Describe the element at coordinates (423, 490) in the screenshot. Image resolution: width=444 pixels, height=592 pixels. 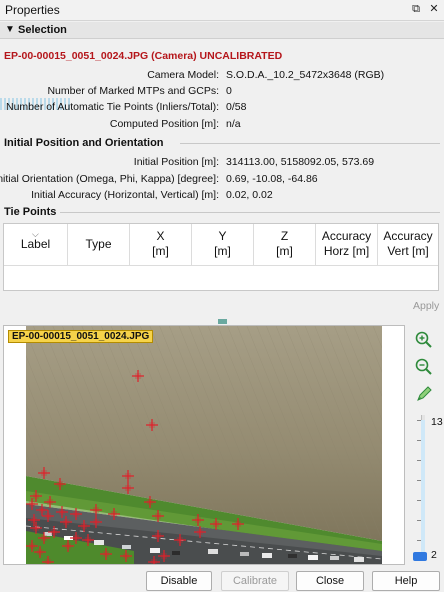
I see `zoom-slider-fill` at that location.